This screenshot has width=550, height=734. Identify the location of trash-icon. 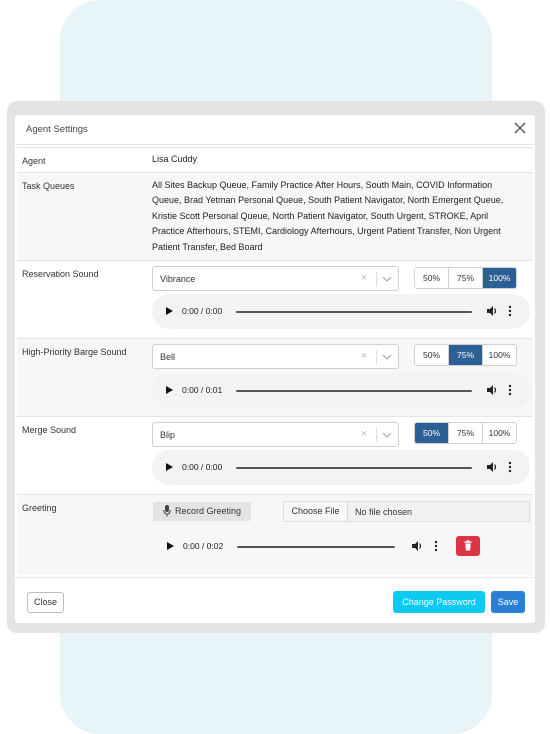
(468, 545).